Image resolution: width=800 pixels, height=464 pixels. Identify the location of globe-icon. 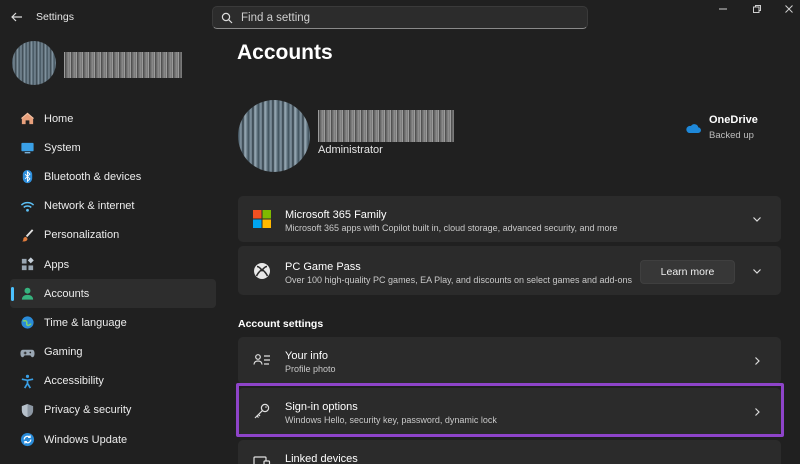
(27, 323).